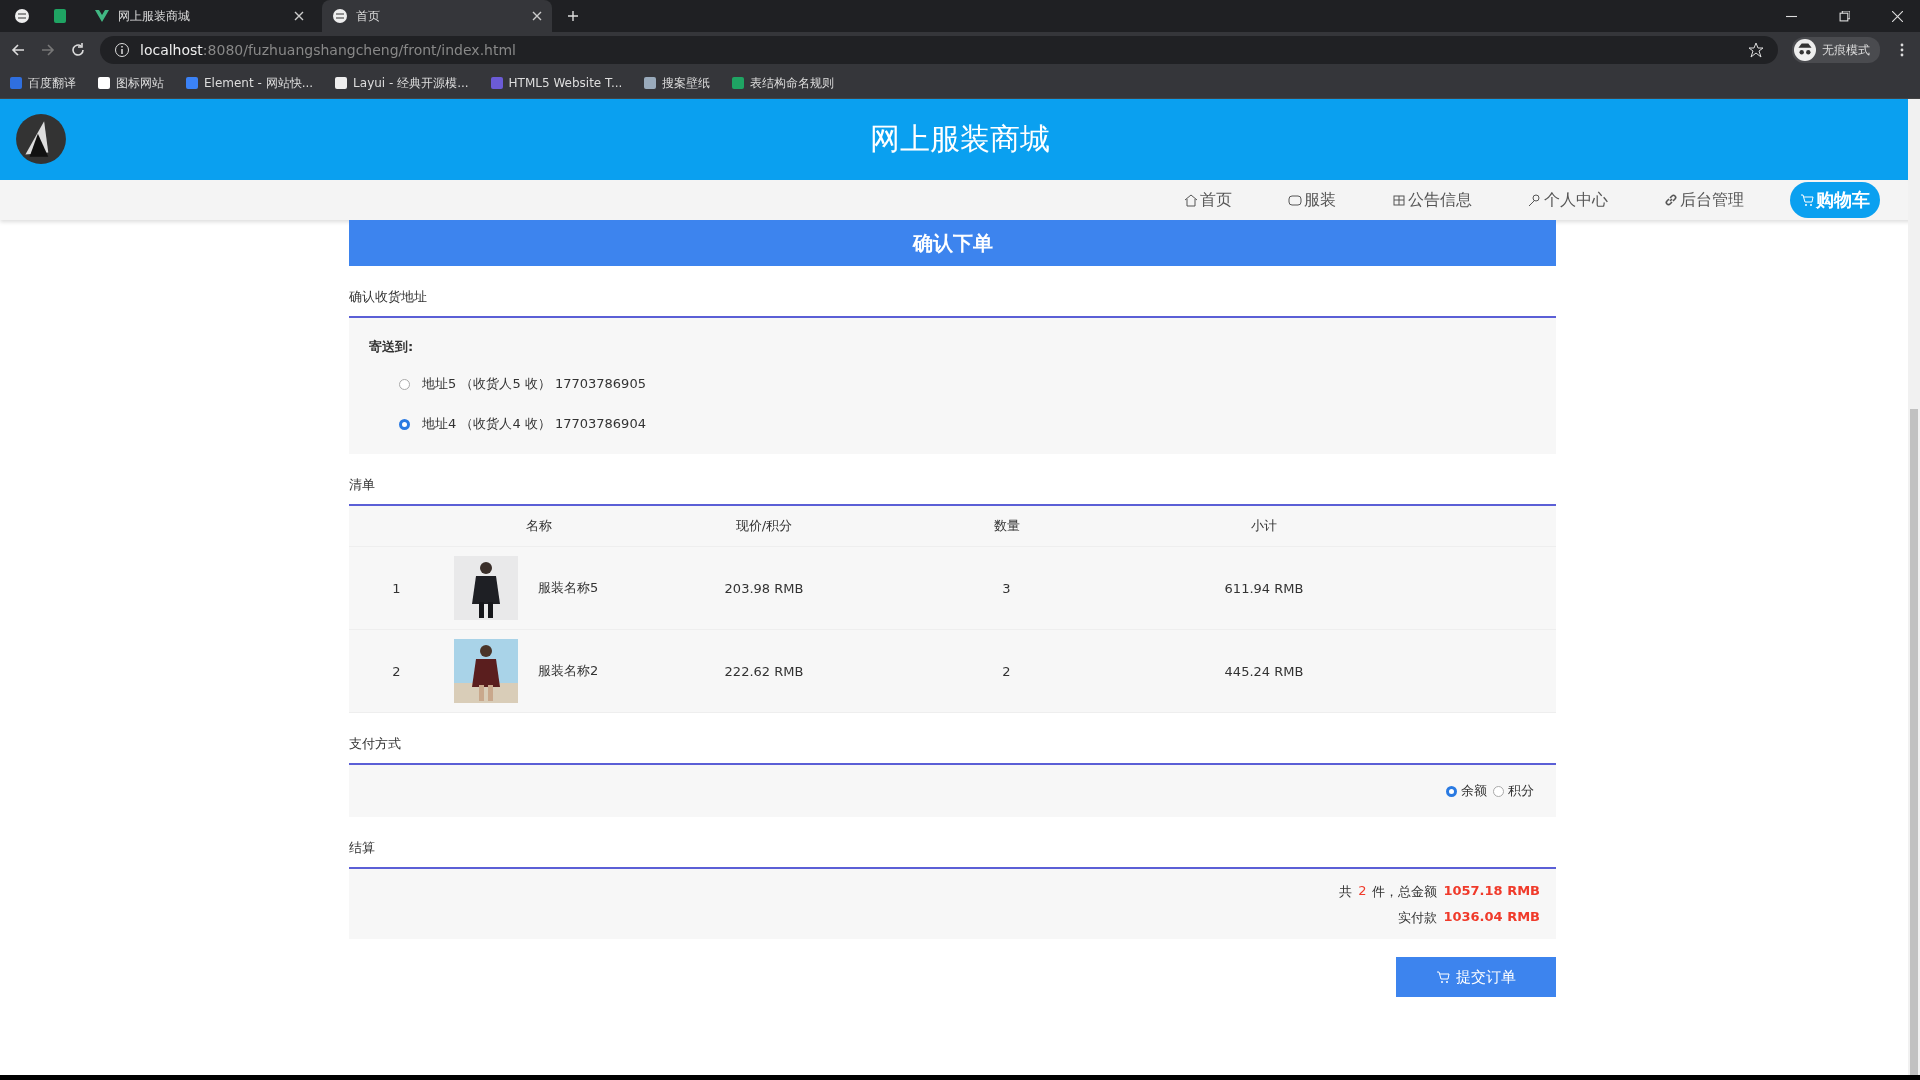  What do you see at coordinates (396, 588) in the screenshot?
I see `row-number: 1` at bounding box center [396, 588].